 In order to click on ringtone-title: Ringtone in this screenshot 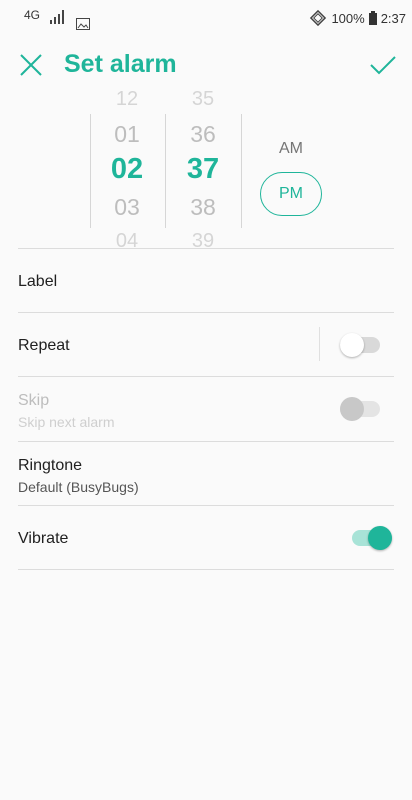, I will do `click(50, 465)`.